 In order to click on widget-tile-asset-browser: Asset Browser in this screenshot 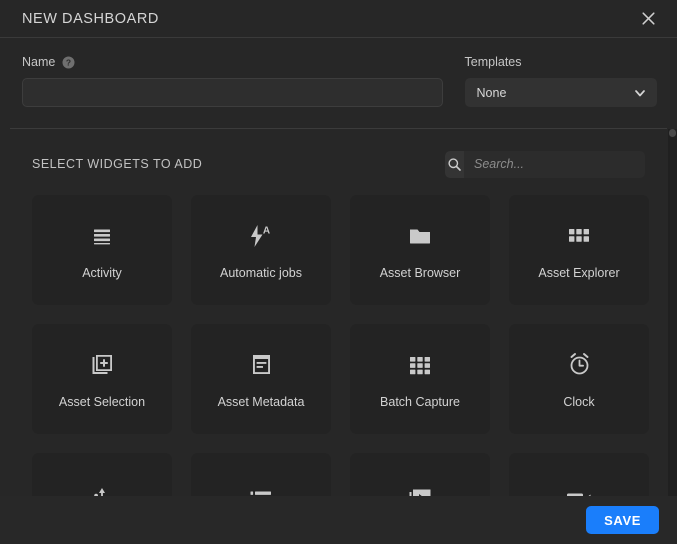, I will do `click(420, 250)`.